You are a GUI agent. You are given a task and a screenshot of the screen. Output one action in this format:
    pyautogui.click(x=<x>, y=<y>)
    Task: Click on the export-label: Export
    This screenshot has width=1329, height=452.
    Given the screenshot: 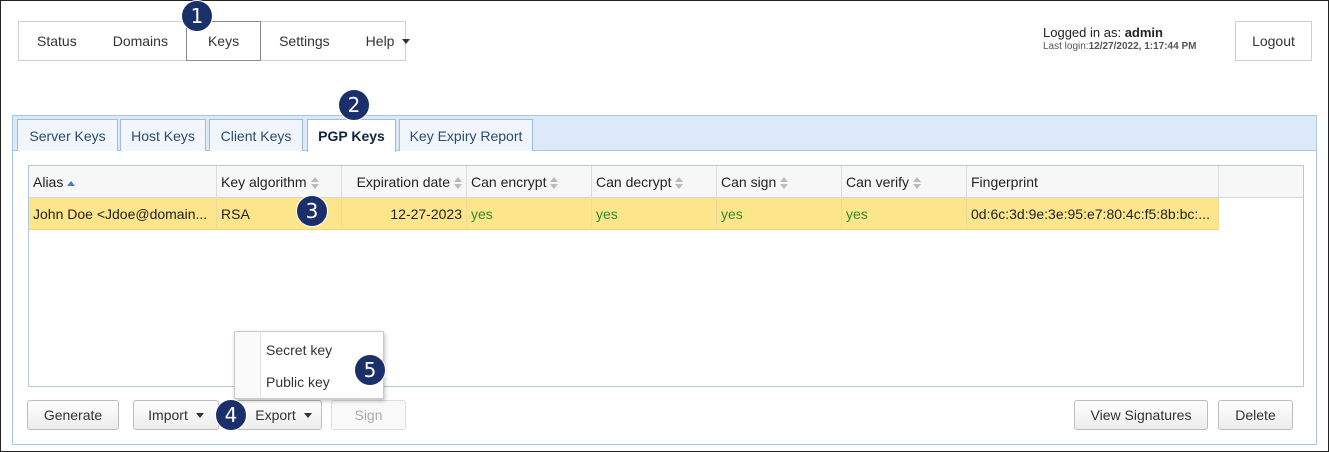 What is the action you would take?
    pyautogui.click(x=275, y=415)
    